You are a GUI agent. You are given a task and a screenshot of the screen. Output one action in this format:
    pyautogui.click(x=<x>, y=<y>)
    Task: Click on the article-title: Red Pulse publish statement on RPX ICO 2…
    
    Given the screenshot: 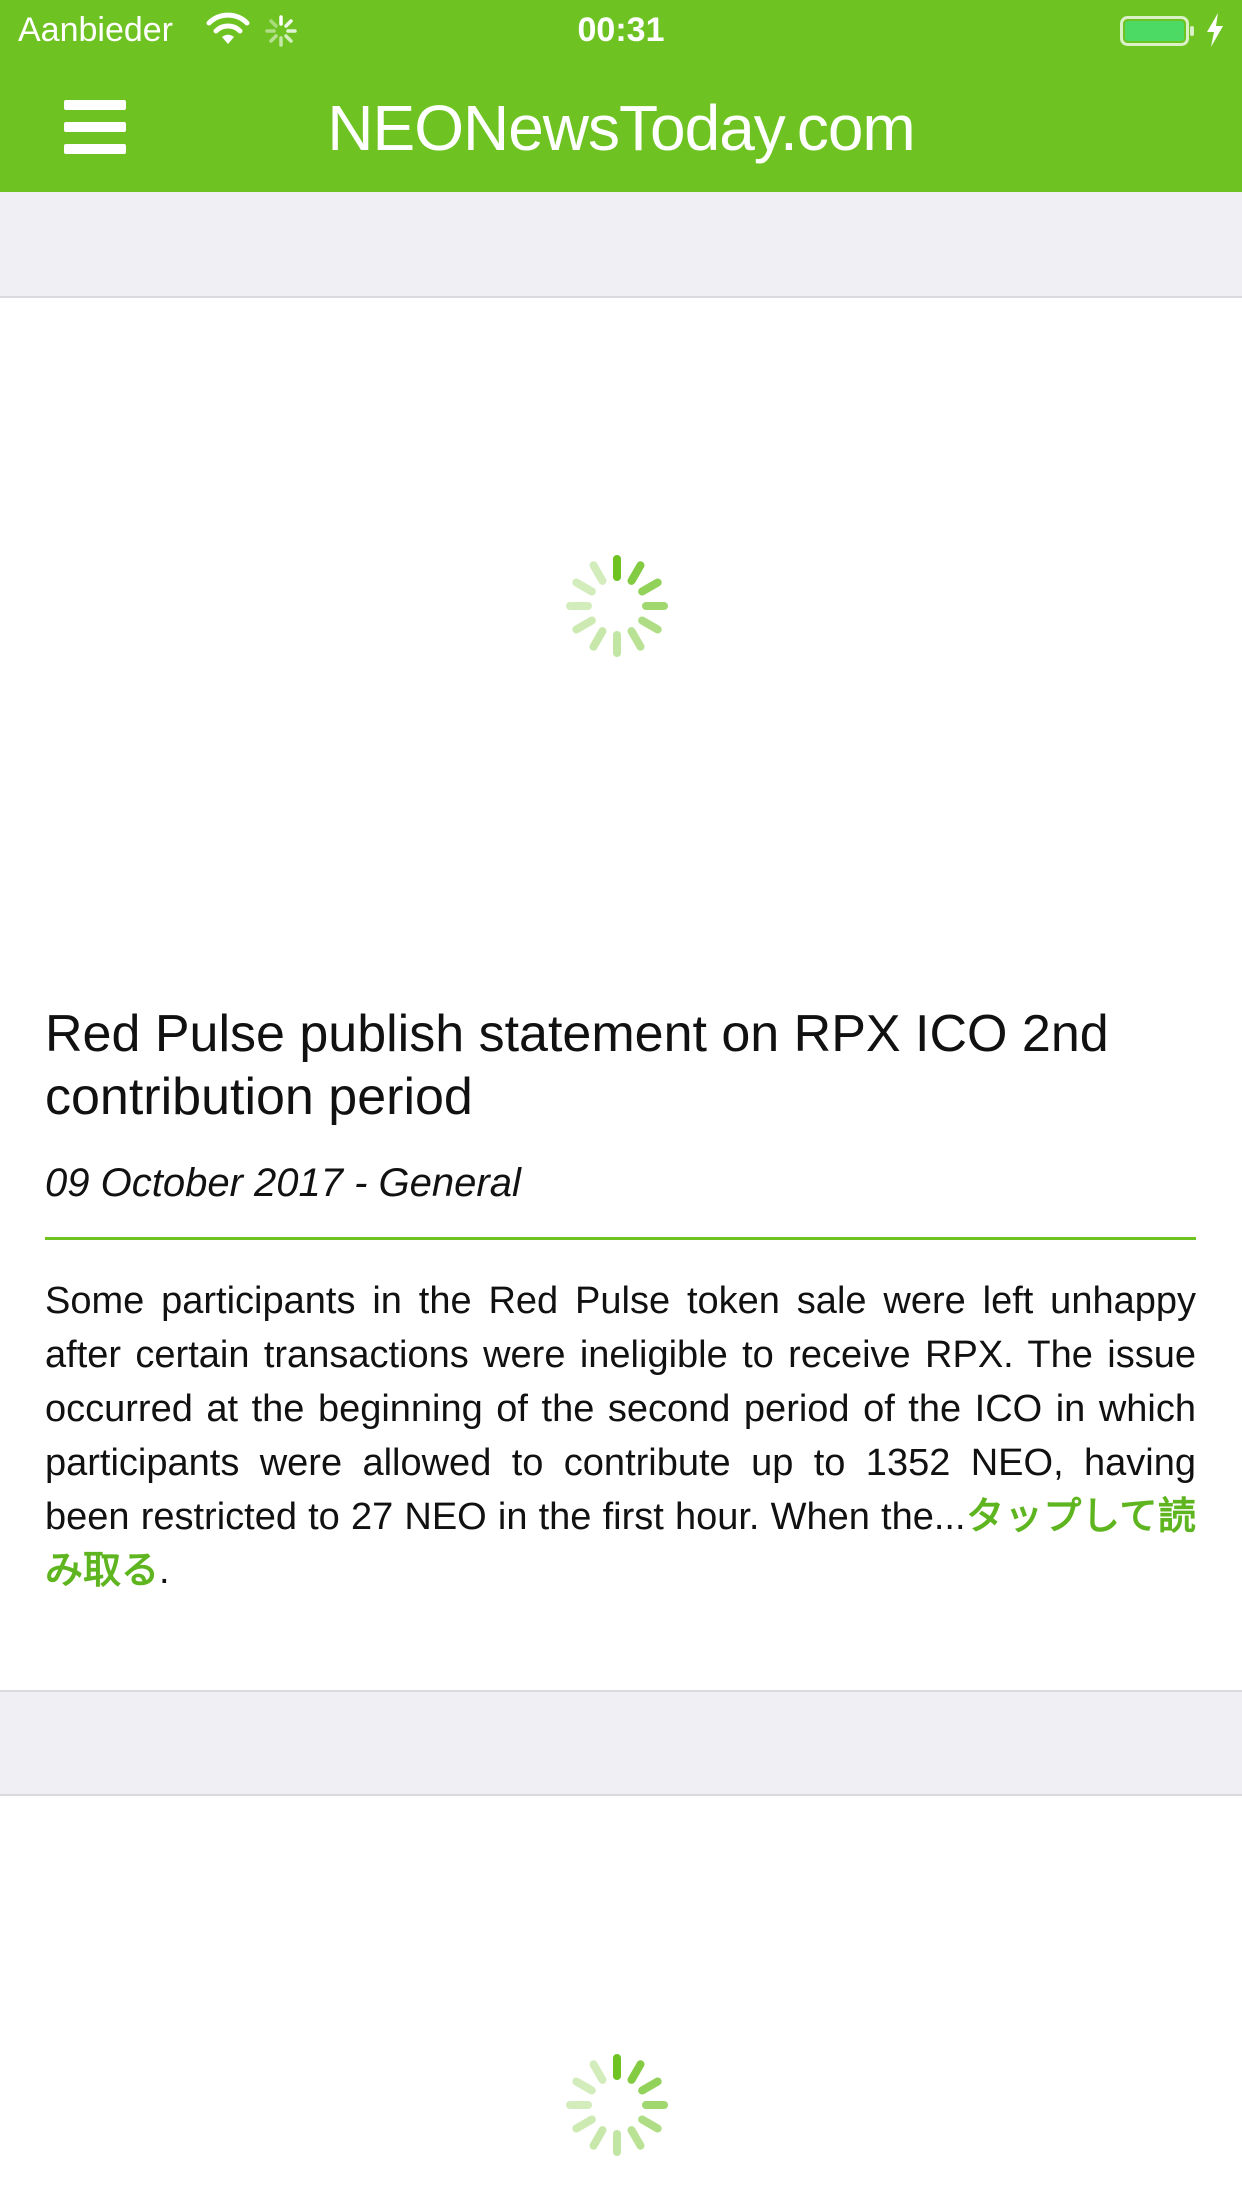 What is the action you would take?
    pyautogui.click(x=620, y=1066)
    